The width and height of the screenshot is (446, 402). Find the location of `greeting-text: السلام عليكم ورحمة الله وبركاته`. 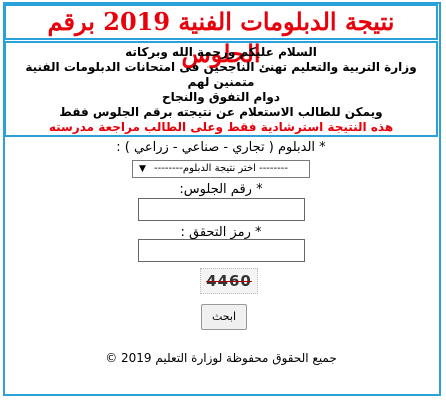

greeting-text: السلام عليكم ورحمة الله وبركاته is located at coordinates (221, 52).